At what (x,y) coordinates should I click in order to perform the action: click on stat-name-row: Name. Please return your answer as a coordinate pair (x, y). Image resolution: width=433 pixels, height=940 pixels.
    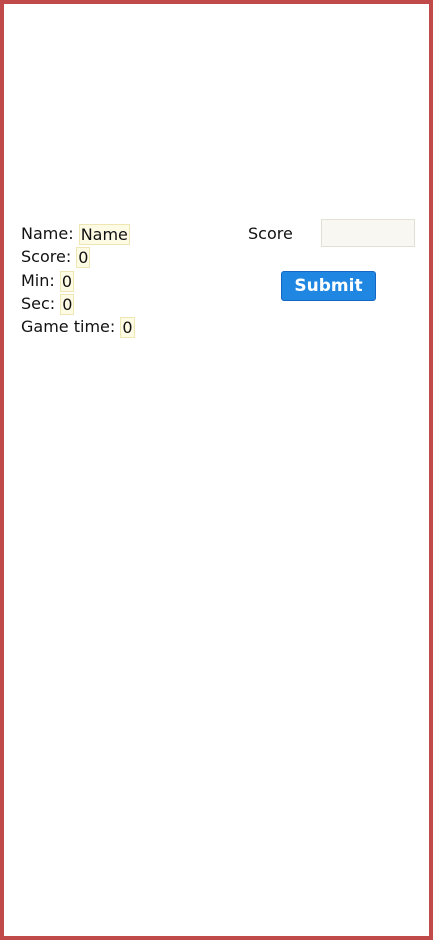
    Looking at the image, I should click on (78, 233).